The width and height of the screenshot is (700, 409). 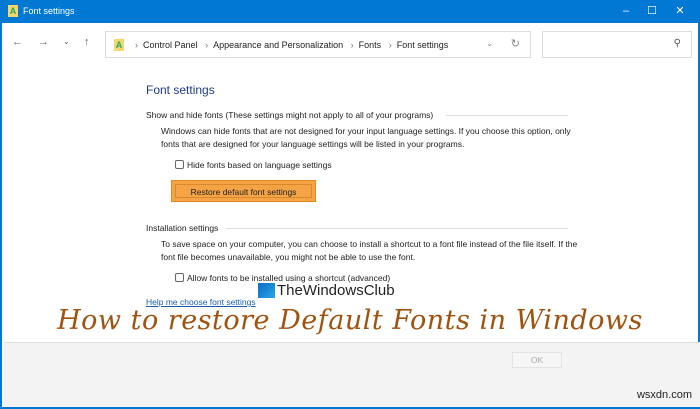 I want to click on maximize-button: ☐, so click(x=652, y=11).